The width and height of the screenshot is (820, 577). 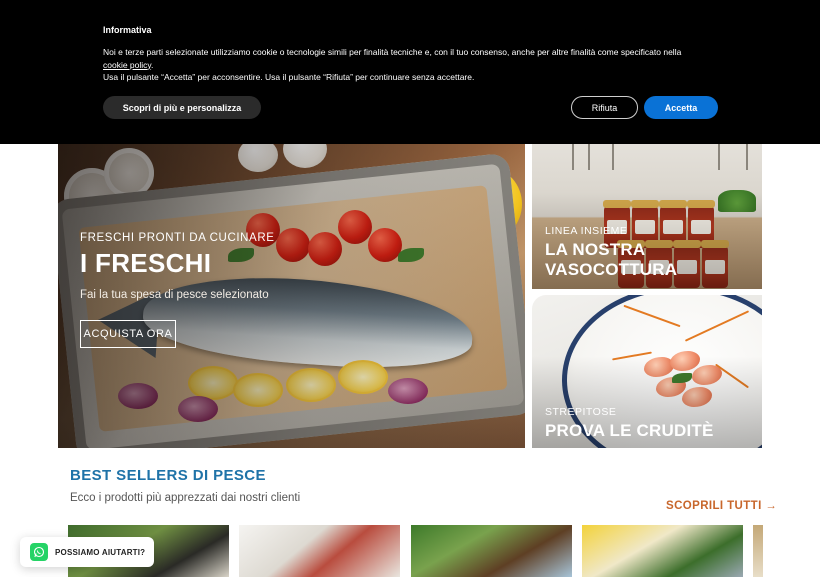 I want to click on tile-crudite: STREPITOSE PROVA LE CRUDITÈ, so click(x=647, y=371).